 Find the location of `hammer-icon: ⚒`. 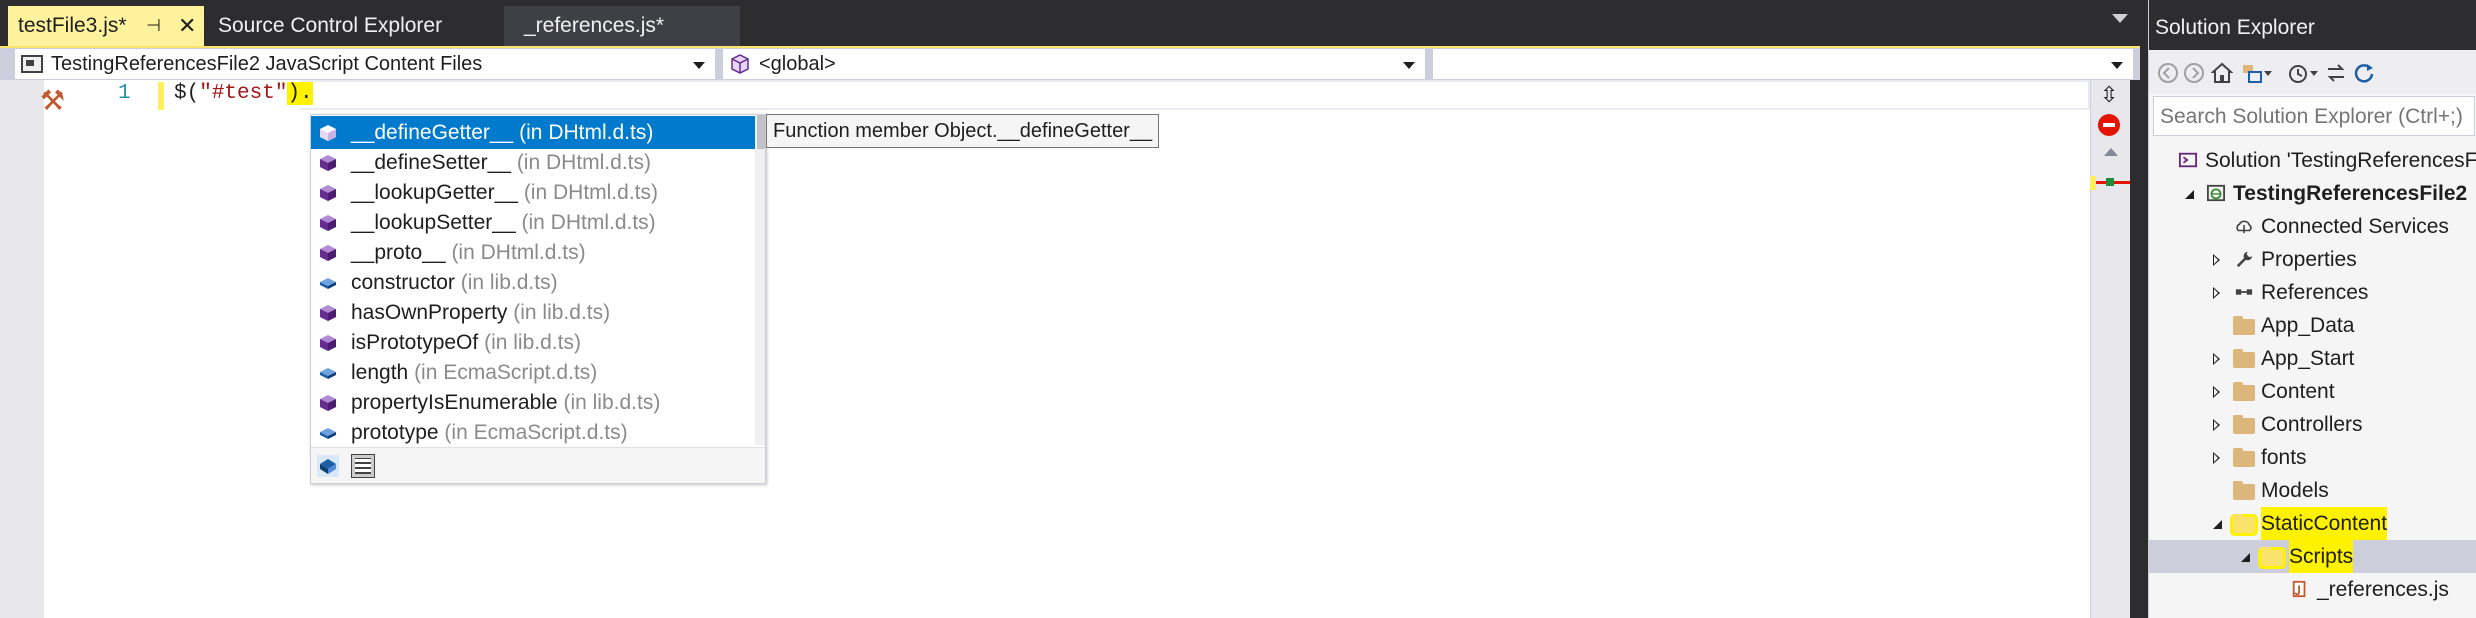

hammer-icon: ⚒ is located at coordinates (52, 100).